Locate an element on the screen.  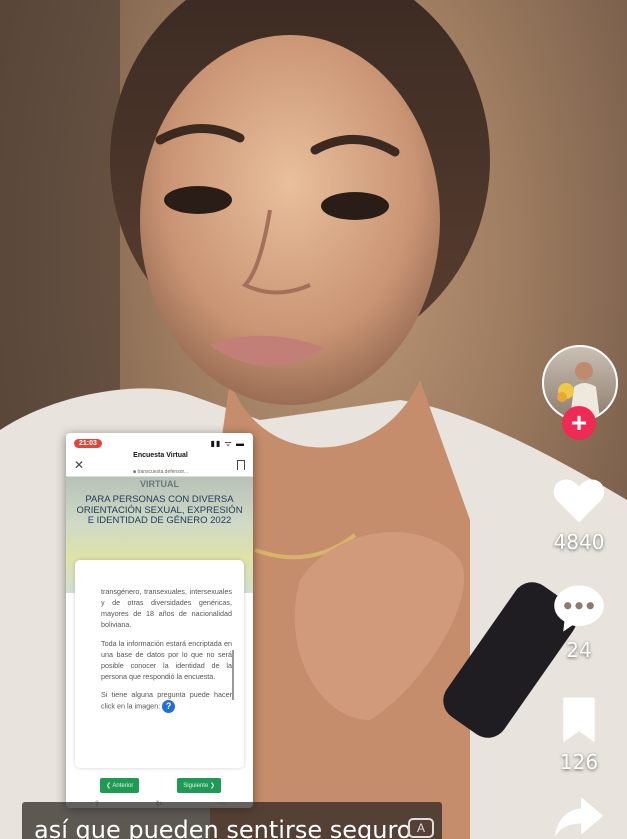
like-action: 4840 is located at coordinates (579, 514).